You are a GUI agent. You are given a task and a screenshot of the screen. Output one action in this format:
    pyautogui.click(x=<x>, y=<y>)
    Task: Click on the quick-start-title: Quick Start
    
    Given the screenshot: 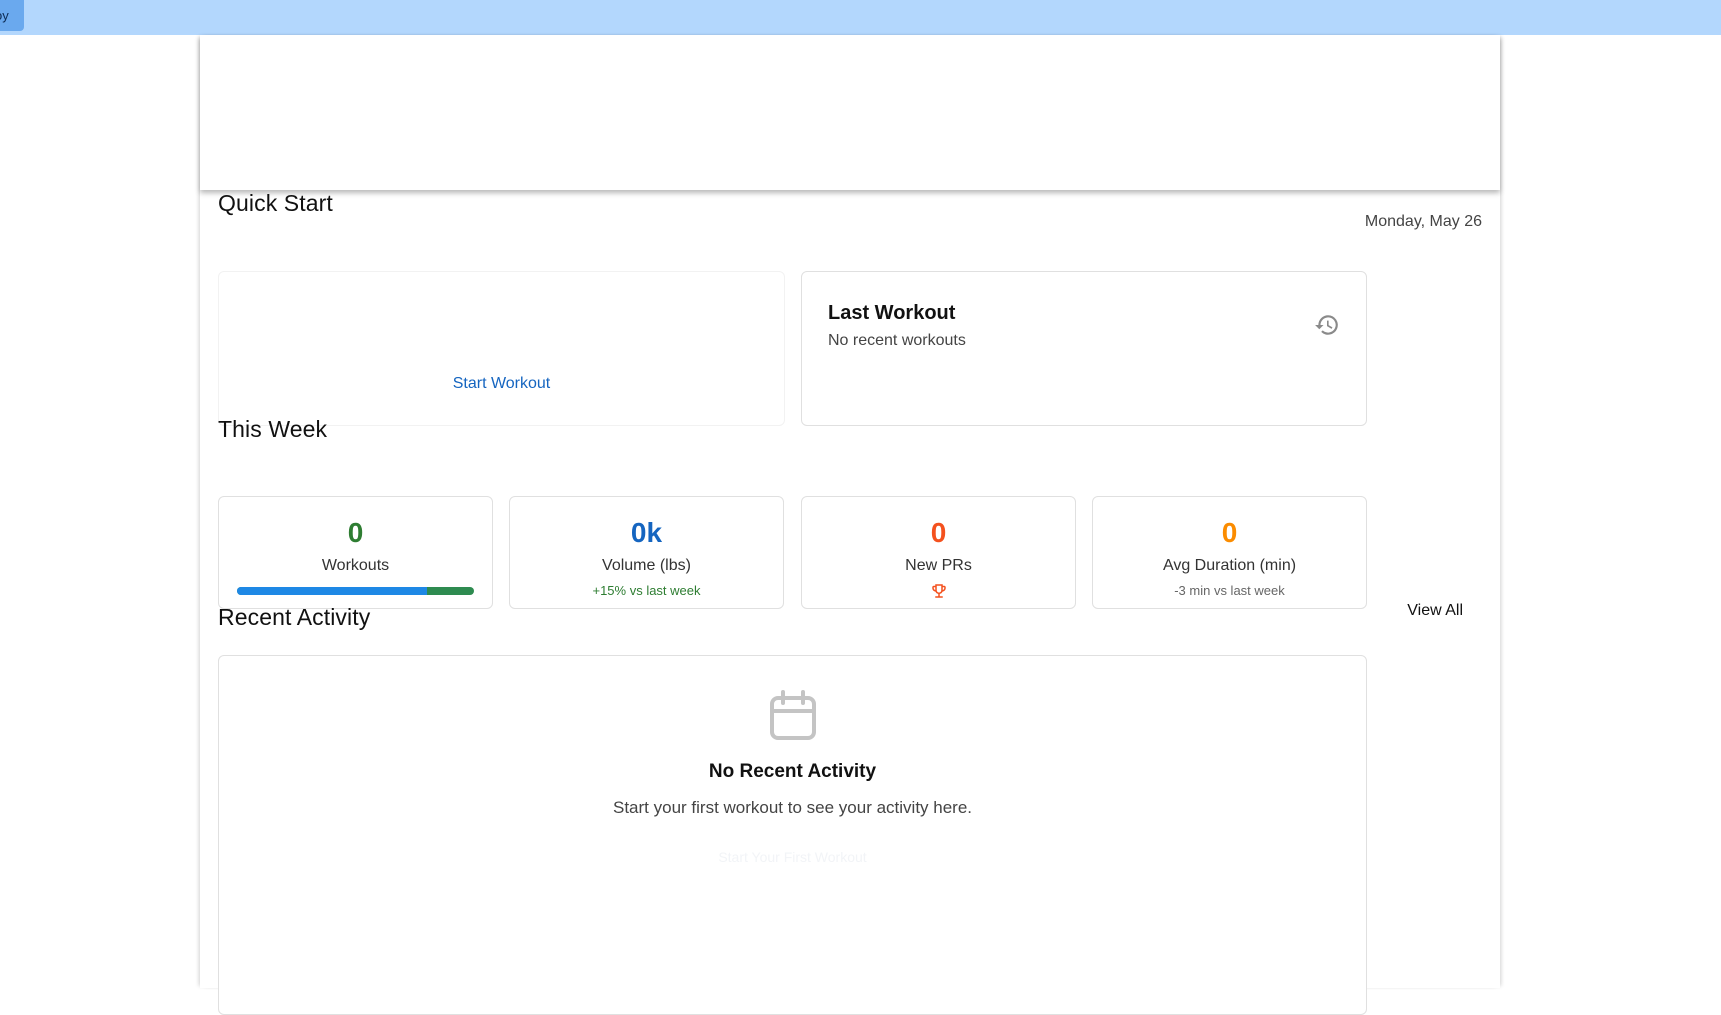 What is the action you would take?
    pyautogui.click(x=275, y=203)
    